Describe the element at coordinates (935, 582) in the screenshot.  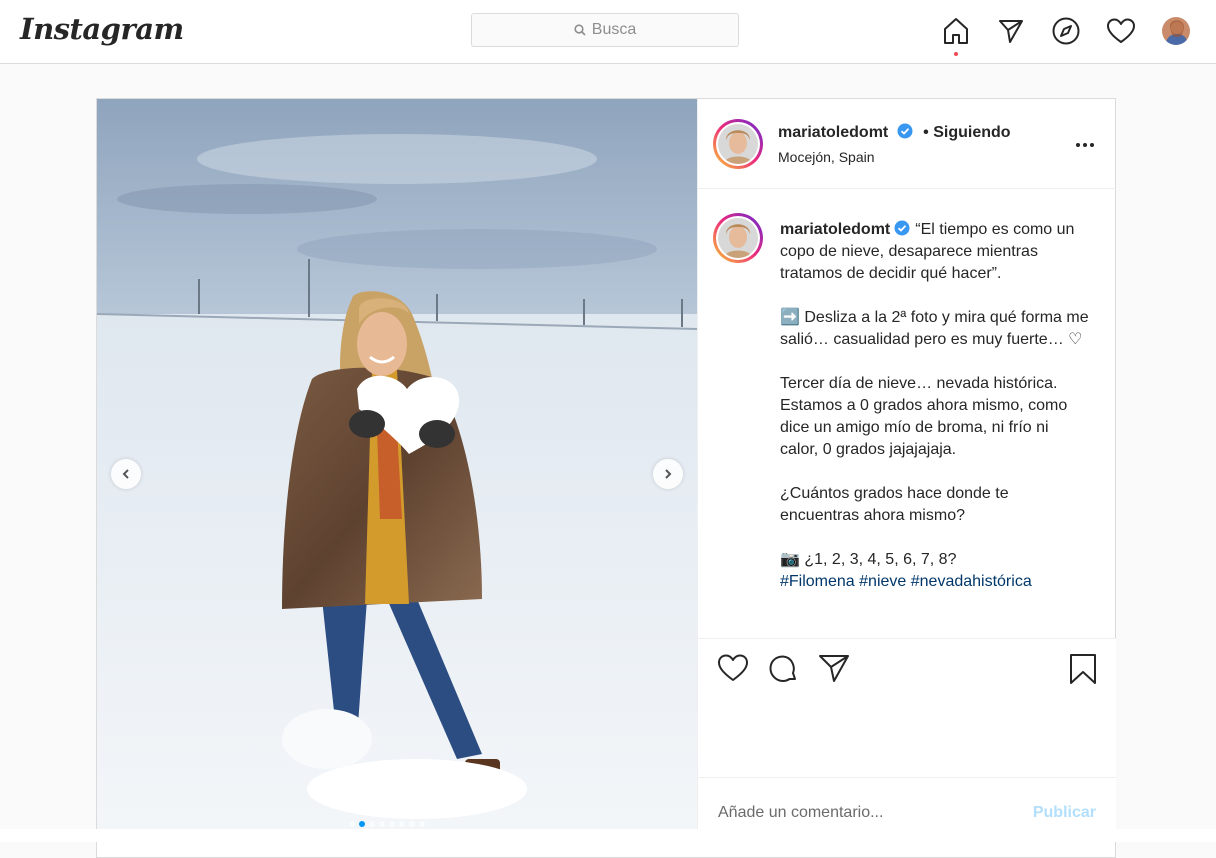
I see `caption-hashtags: #Filomena #nieve #nevadahistórica` at that location.